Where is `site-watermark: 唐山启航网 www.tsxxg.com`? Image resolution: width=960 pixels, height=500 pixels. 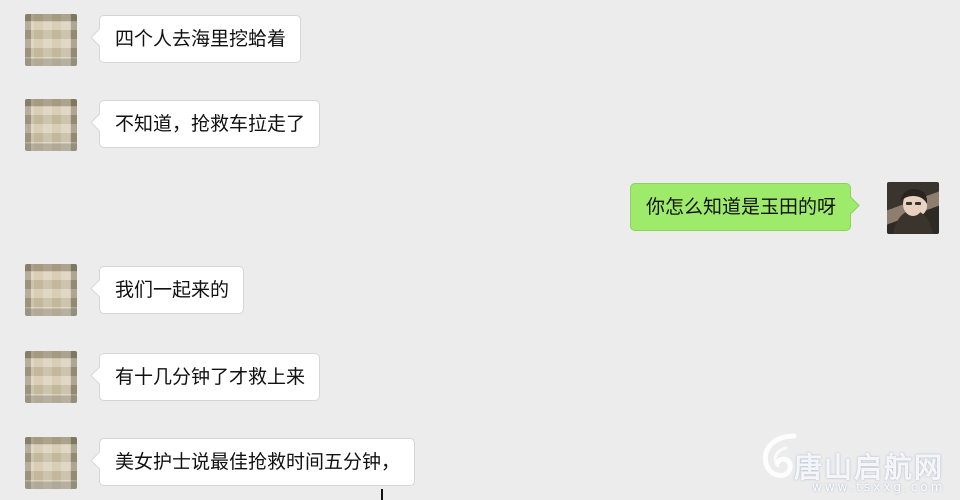
site-watermark: 唐山启航网 www.tsxxg.com is located at coordinates (856, 464).